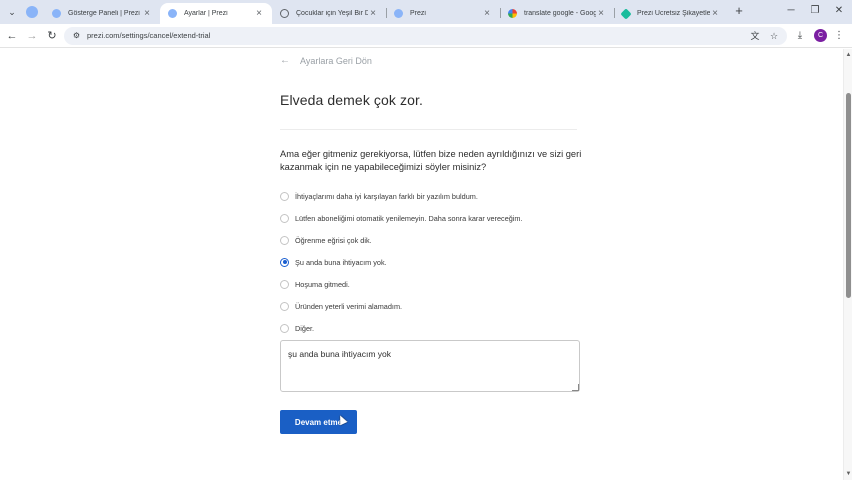 This screenshot has height=480, width=852. I want to click on reason-option-learning-curve: Öğrenme eğrisi çok dik., so click(326, 240).